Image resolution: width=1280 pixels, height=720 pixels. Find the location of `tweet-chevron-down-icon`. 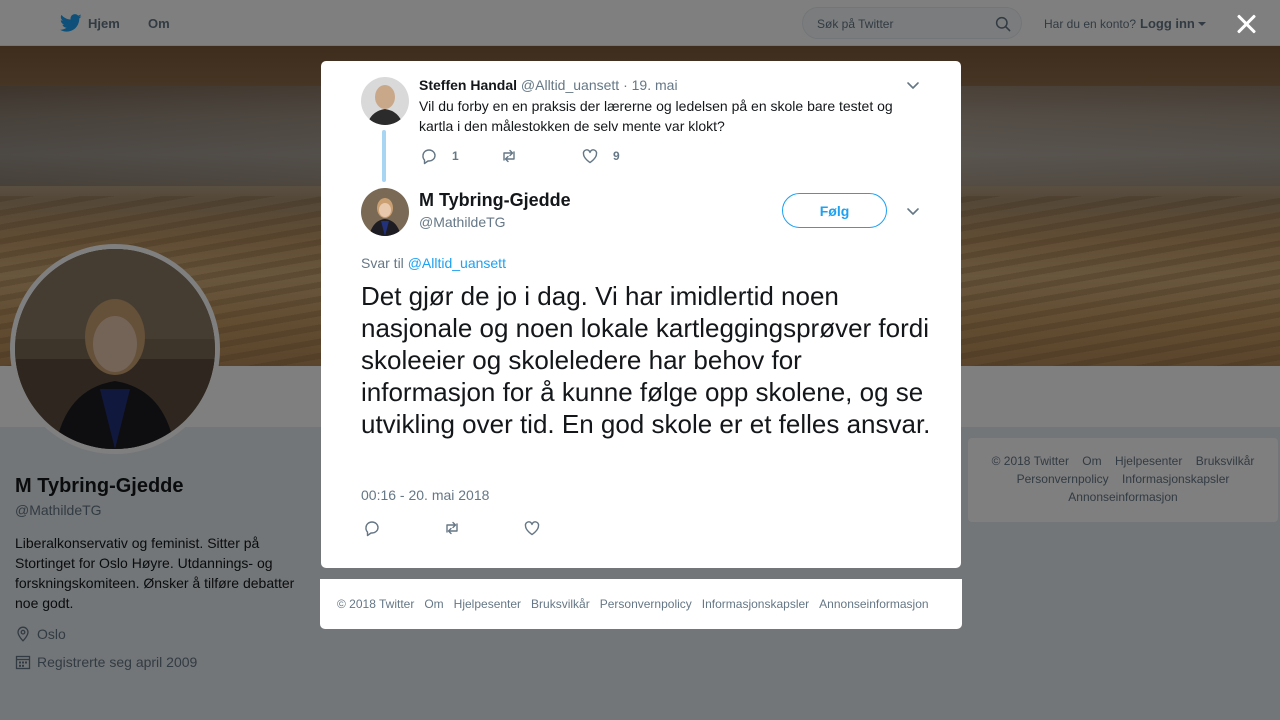

tweet-chevron-down-icon is located at coordinates (913, 211).